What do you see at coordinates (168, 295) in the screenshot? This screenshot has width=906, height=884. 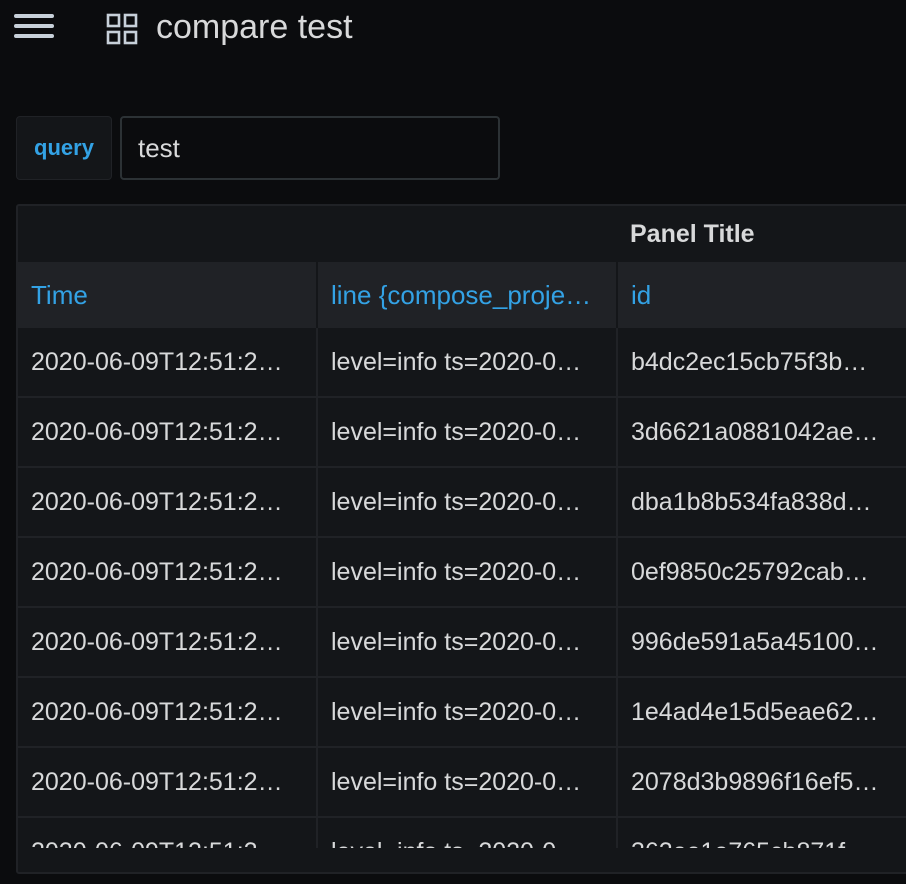 I see `column-header-time: Time` at bounding box center [168, 295].